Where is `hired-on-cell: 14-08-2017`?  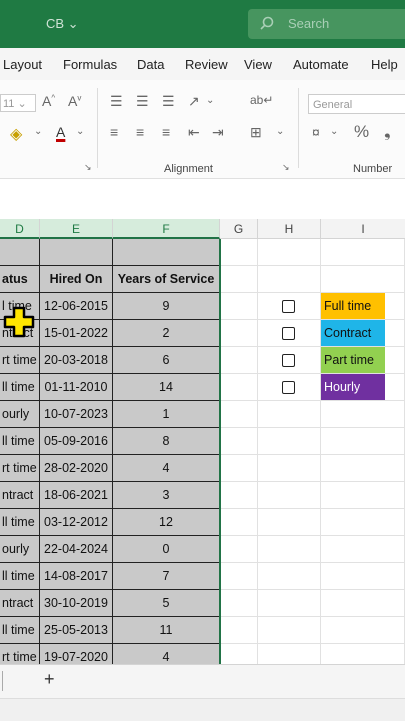
hired-on-cell: 14-08-2017 is located at coordinates (76, 576).